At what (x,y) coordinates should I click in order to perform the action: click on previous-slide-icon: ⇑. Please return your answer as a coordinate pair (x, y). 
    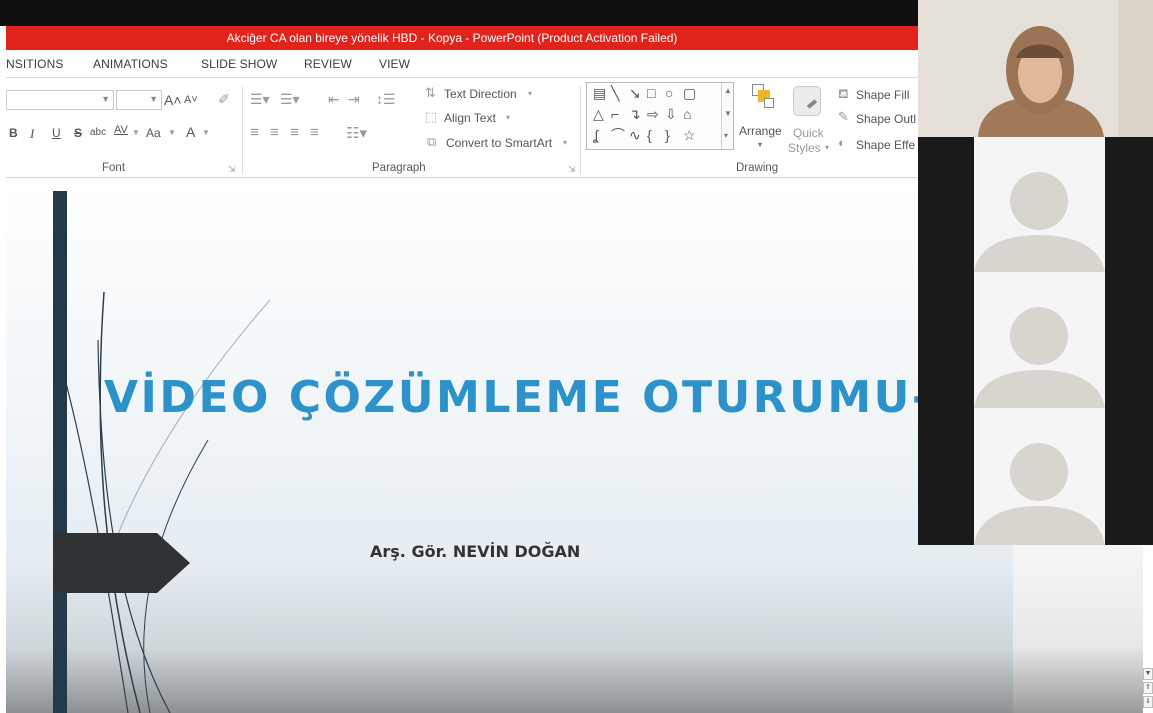
    Looking at the image, I should click on (1148, 688).